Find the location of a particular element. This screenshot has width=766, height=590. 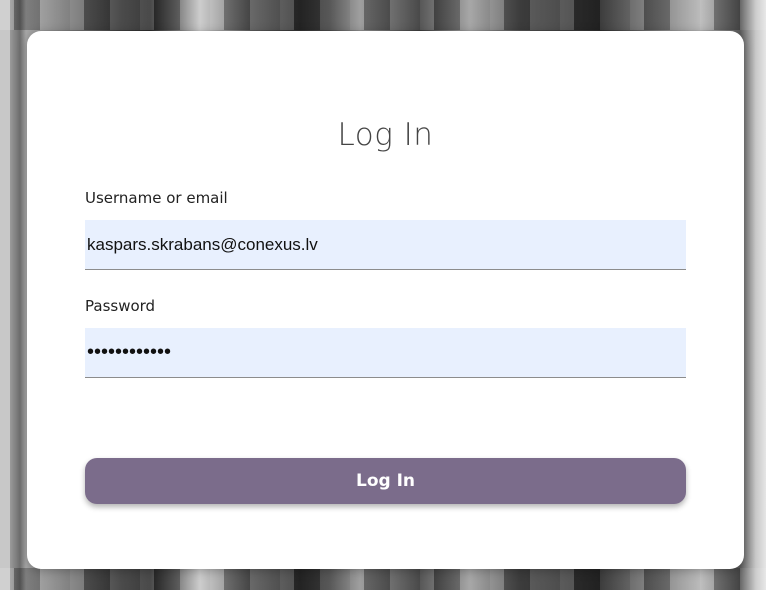

password-input is located at coordinates (385, 353).